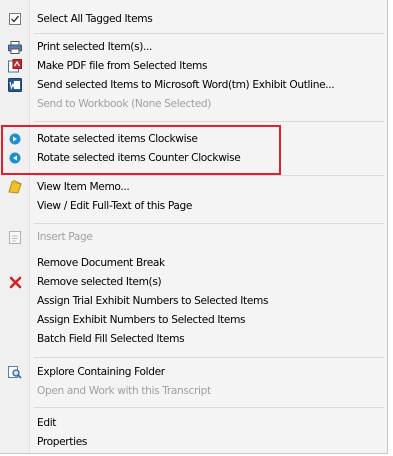  I want to click on menu-item-make-pdf: Make PDF file from Selected Items, so click(194, 66).